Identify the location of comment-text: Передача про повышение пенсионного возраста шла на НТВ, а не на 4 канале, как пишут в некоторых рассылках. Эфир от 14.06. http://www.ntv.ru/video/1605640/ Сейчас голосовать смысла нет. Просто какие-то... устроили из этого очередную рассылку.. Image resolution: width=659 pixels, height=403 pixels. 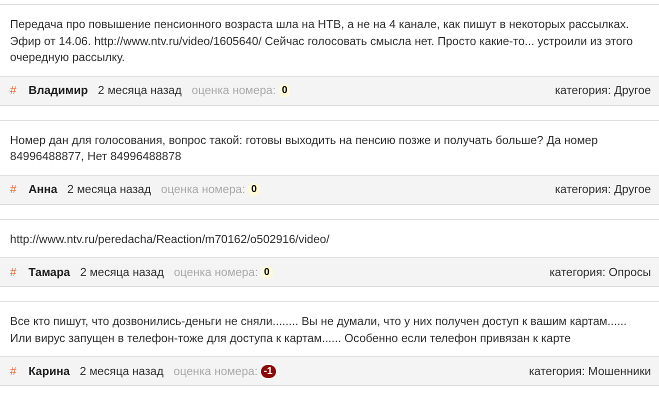
(321, 41).